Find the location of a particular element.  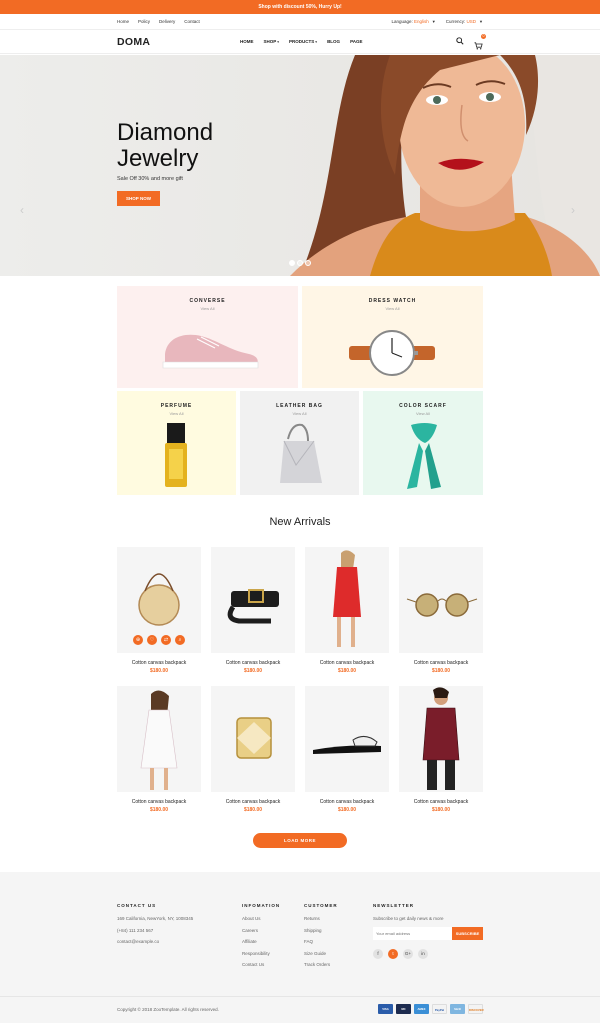

slider-next-icon: › is located at coordinates (573, 210).